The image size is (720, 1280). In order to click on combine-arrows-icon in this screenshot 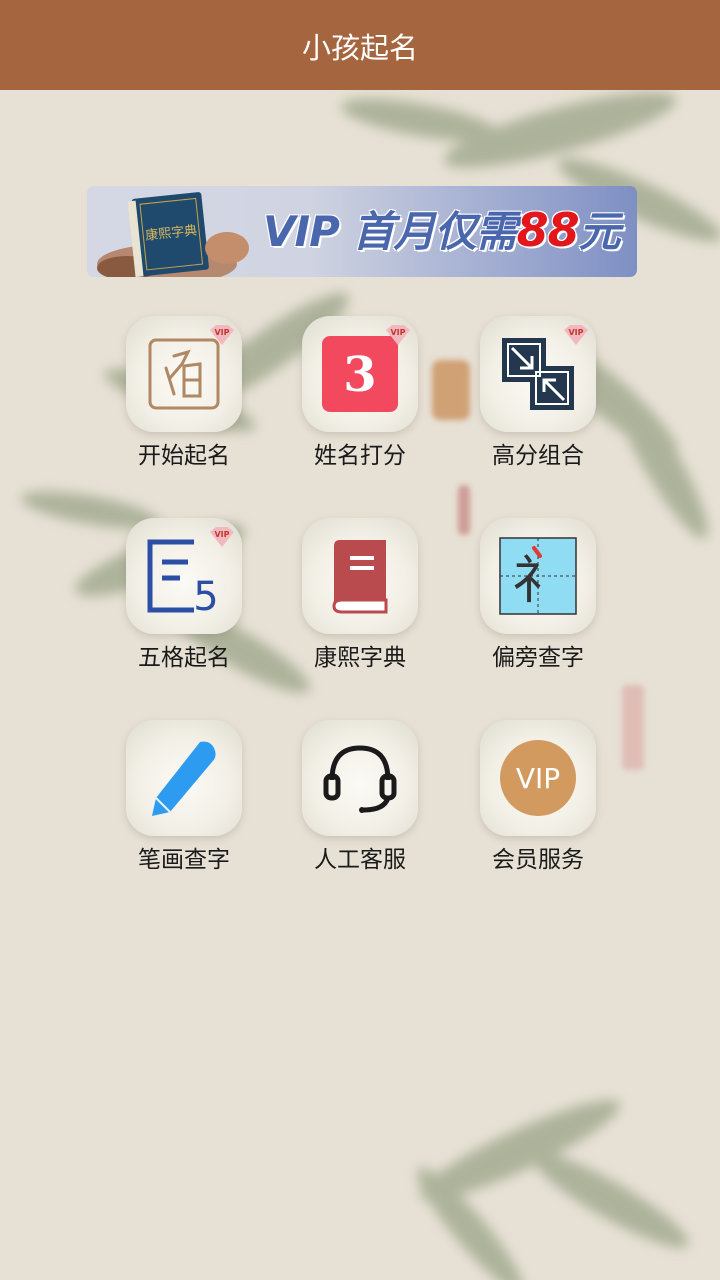, I will do `click(538, 374)`.